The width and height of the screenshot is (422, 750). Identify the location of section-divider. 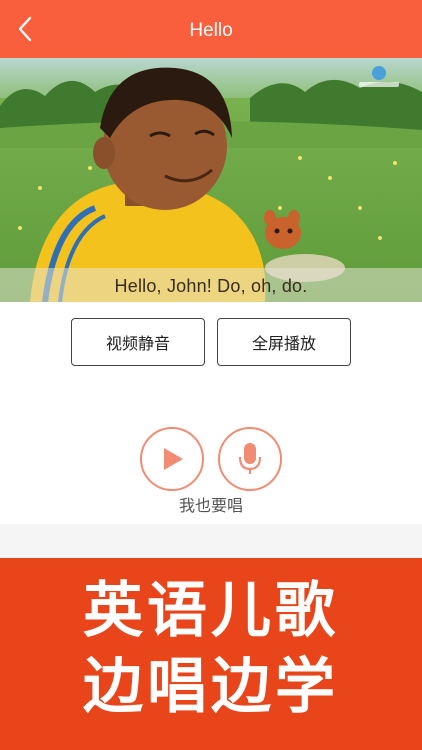
(211, 541).